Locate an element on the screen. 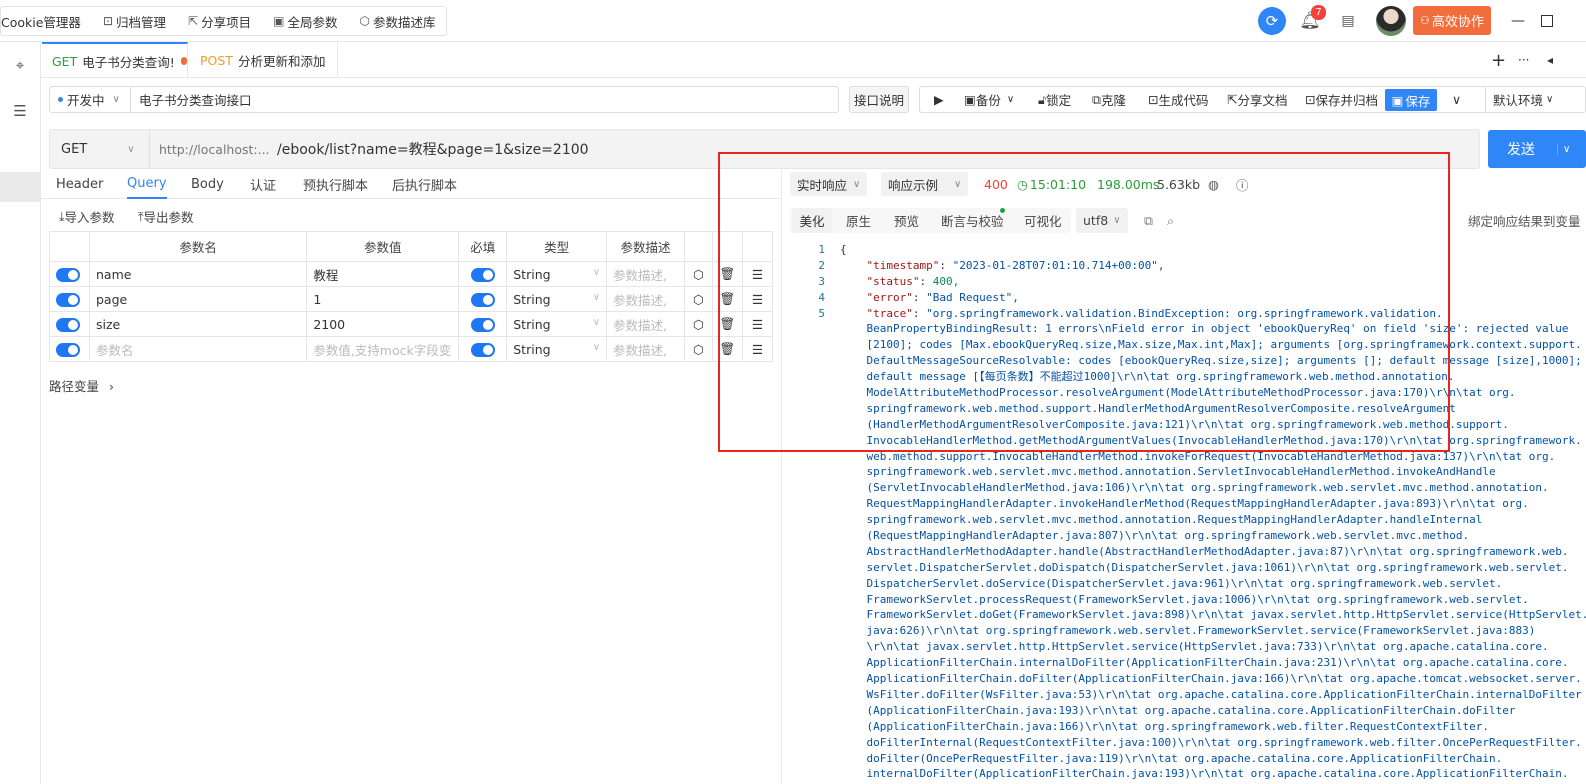 The height and width of the screenshot is (784, 1586). api-doc-button: 接口说明 is located at coordinates (879, 99).